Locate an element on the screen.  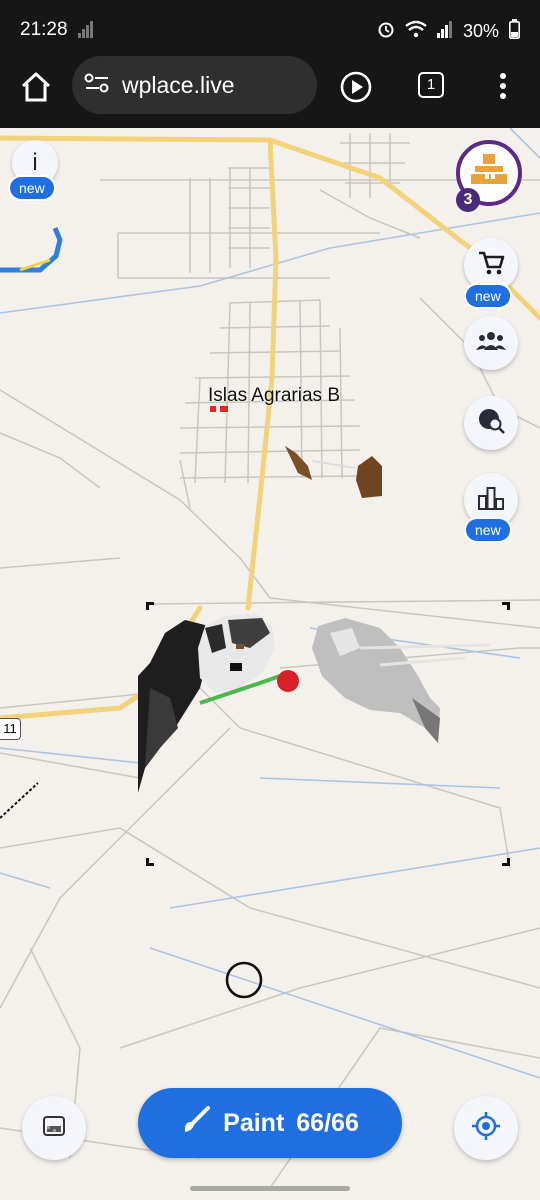
tab-count: 1 is located at coordinates (431, 84).